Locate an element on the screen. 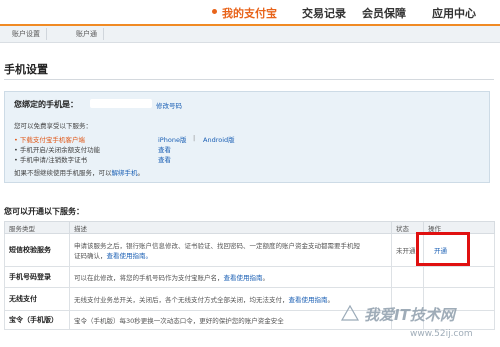 The height and width of the screenshot is (347, 500). active-indicator-dot is located at coordinates (214, 11).